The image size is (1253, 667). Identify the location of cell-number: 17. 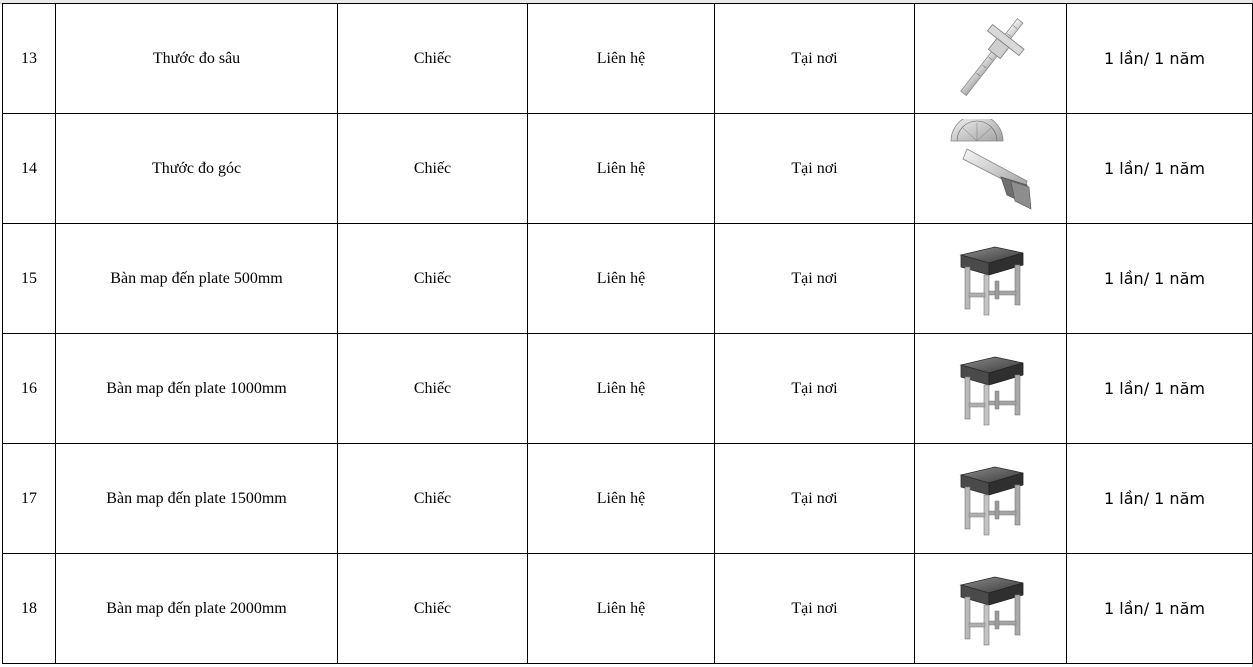
(29, 498).